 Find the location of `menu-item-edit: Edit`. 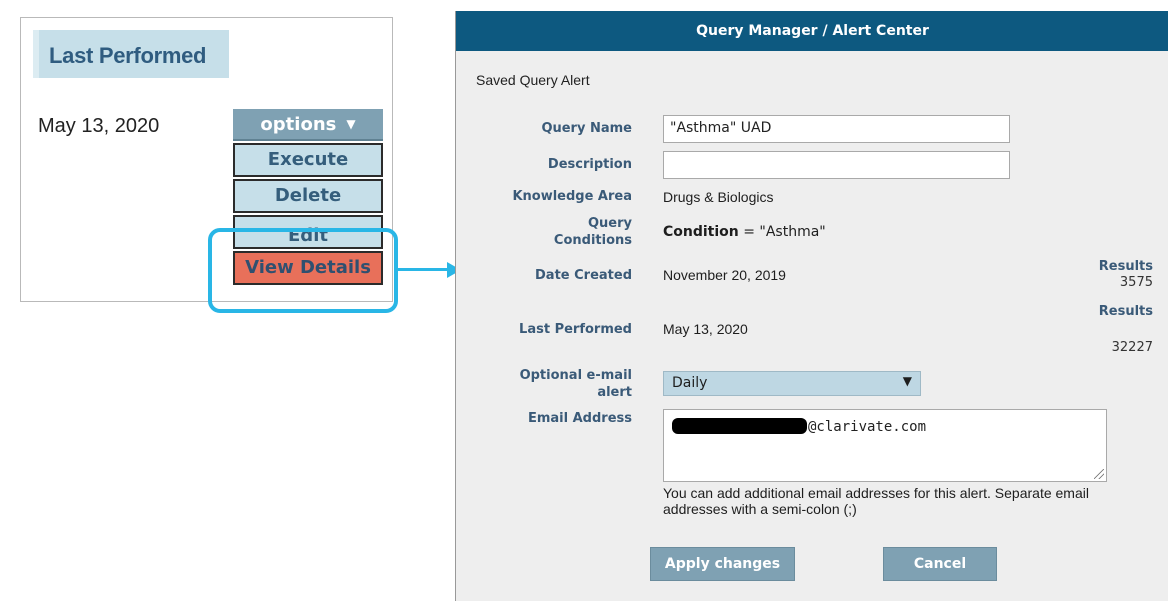

menu-item-edit: Edit is located at coordinates (308, 232).